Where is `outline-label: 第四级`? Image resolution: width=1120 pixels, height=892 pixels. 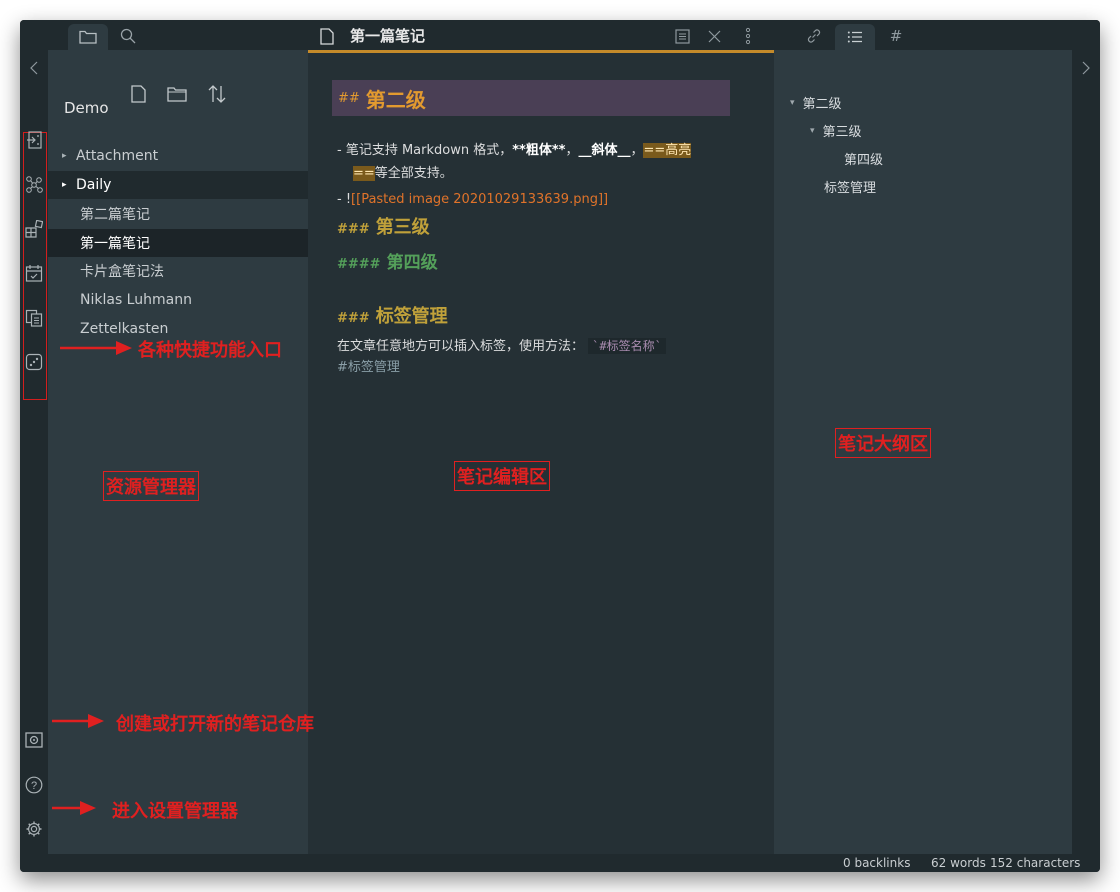
outline-label: 第四级 is located at coordinates (864, 160).